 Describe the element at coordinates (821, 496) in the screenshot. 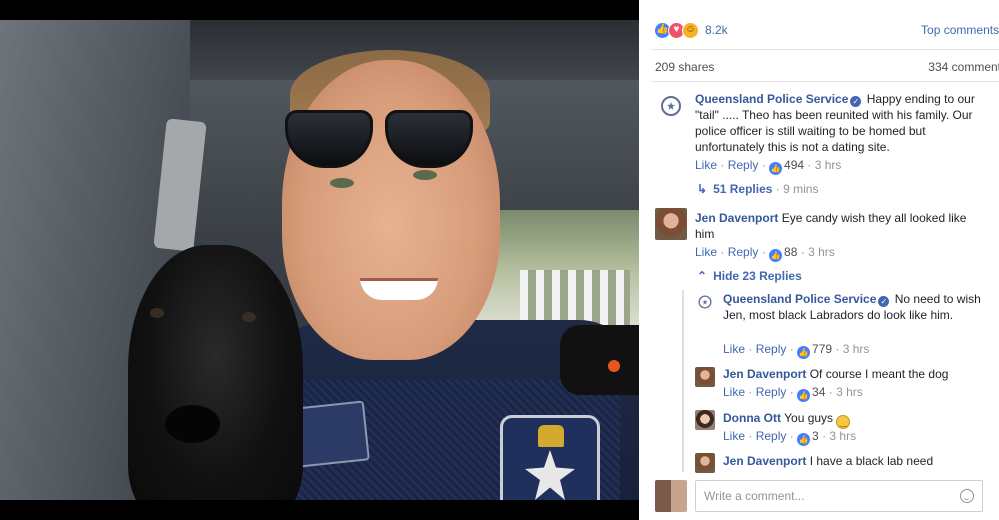

I see `comment-input` at that location.